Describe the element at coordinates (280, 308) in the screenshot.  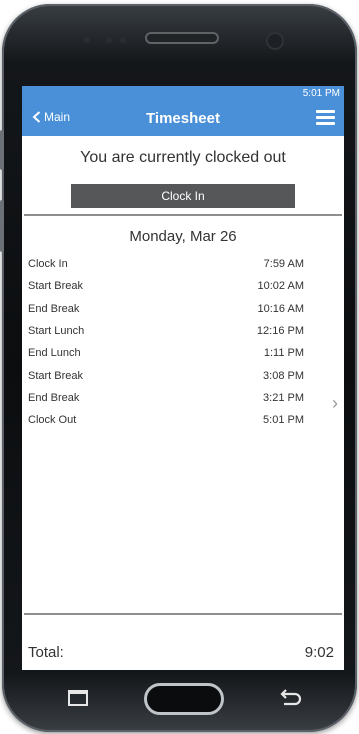
I see `entry-time: 10:16 AM` at that location.